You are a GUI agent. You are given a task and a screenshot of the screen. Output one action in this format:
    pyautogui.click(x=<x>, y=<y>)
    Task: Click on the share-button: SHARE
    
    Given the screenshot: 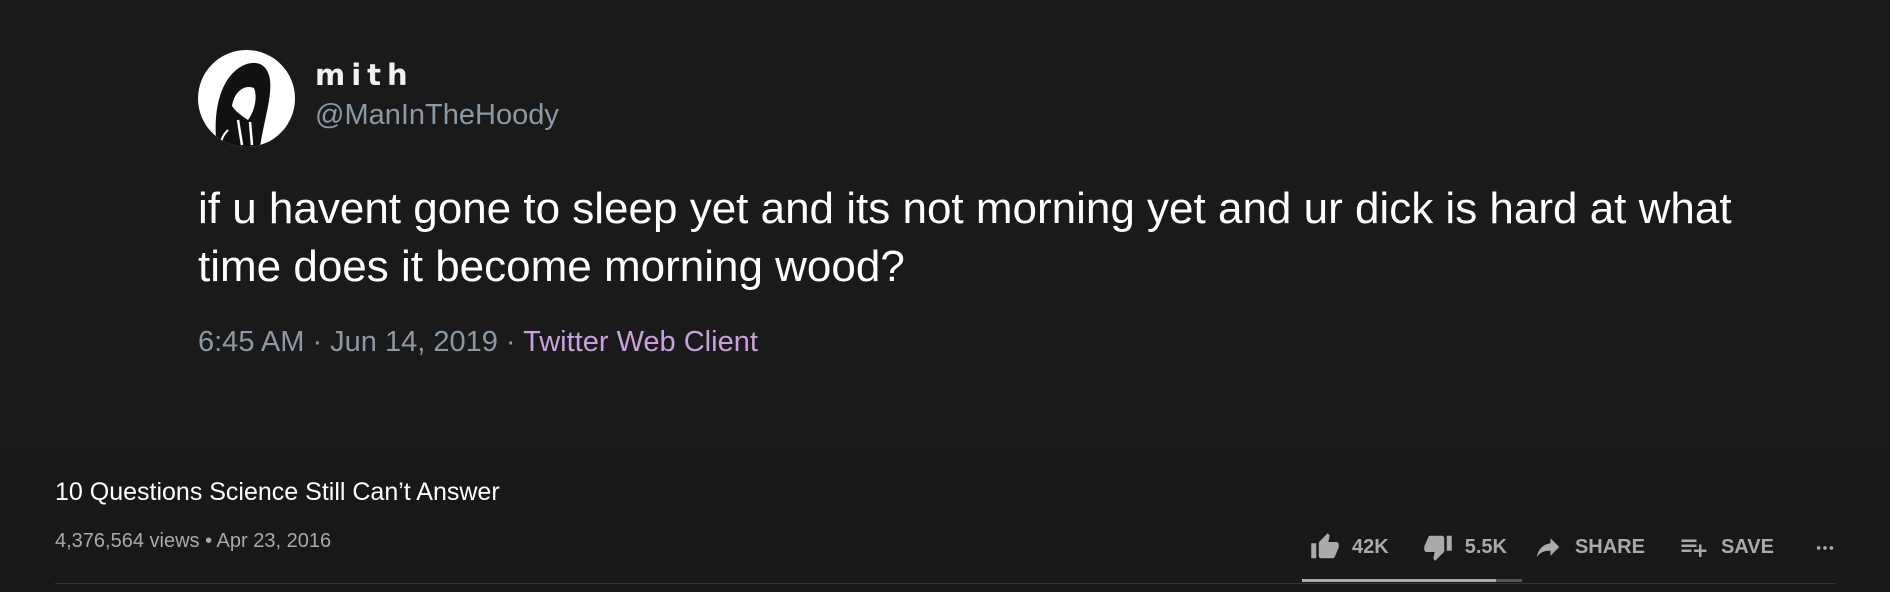 What is the action you would take?
    pyautogui.click(x=1589, y=547)
    